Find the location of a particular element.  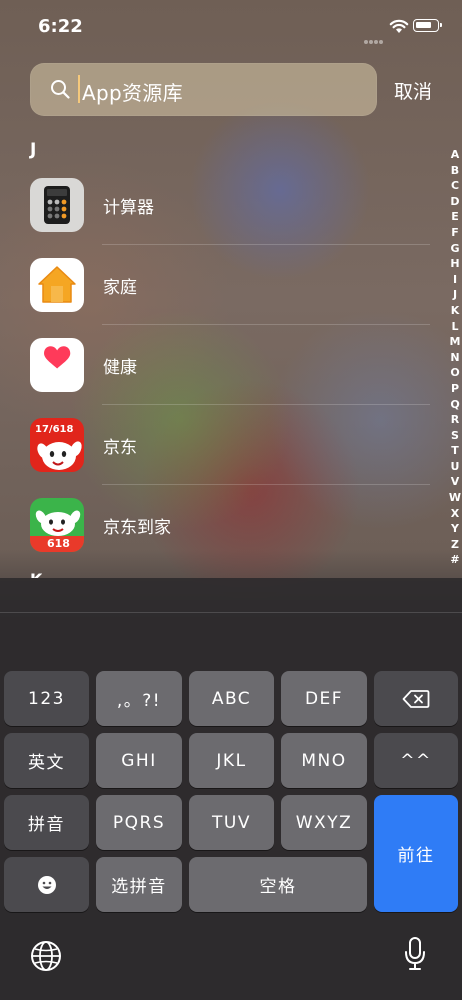

key-def: DEF is located at coordinates (324, 698).